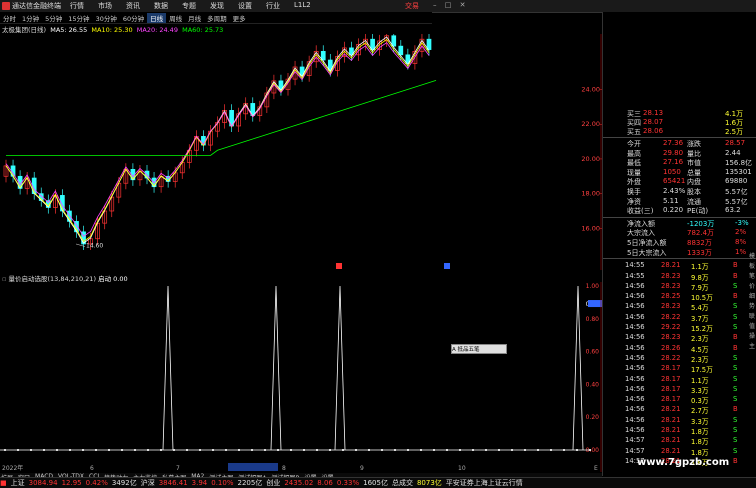  What do you see at coordinates (752, 337) in the screenshot?
I see `sidebar-tab-7: 操` at bounding box center [752, 337].